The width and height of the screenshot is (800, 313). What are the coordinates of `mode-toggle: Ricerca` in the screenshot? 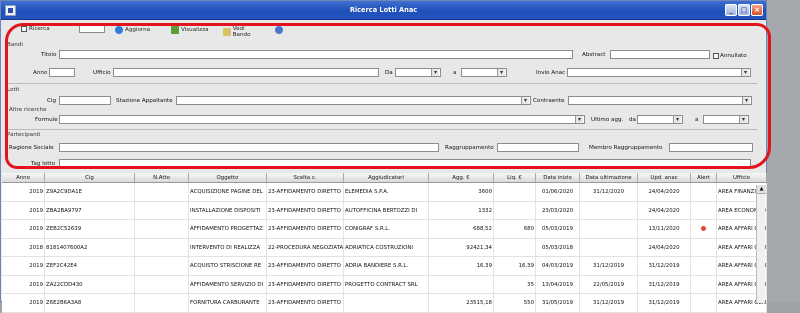 It's located at (35, 29).